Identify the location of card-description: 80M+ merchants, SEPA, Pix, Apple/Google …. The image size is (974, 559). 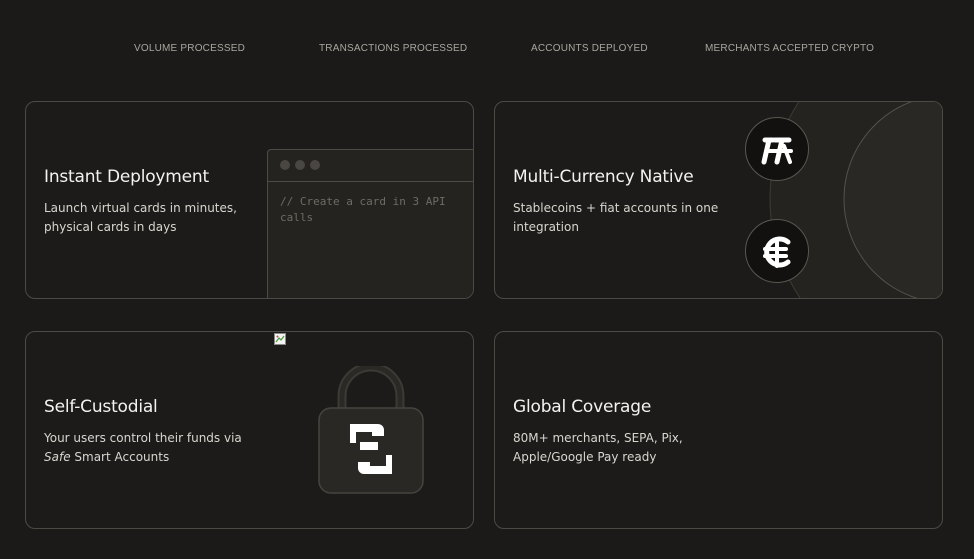
(598, 448).